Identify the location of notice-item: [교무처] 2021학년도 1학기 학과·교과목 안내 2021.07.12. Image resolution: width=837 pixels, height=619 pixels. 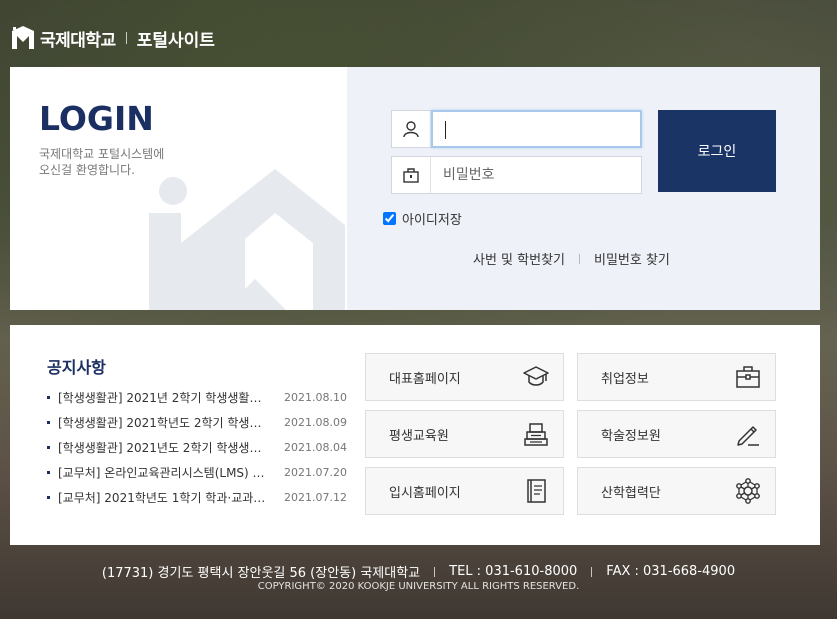
(197, 497).